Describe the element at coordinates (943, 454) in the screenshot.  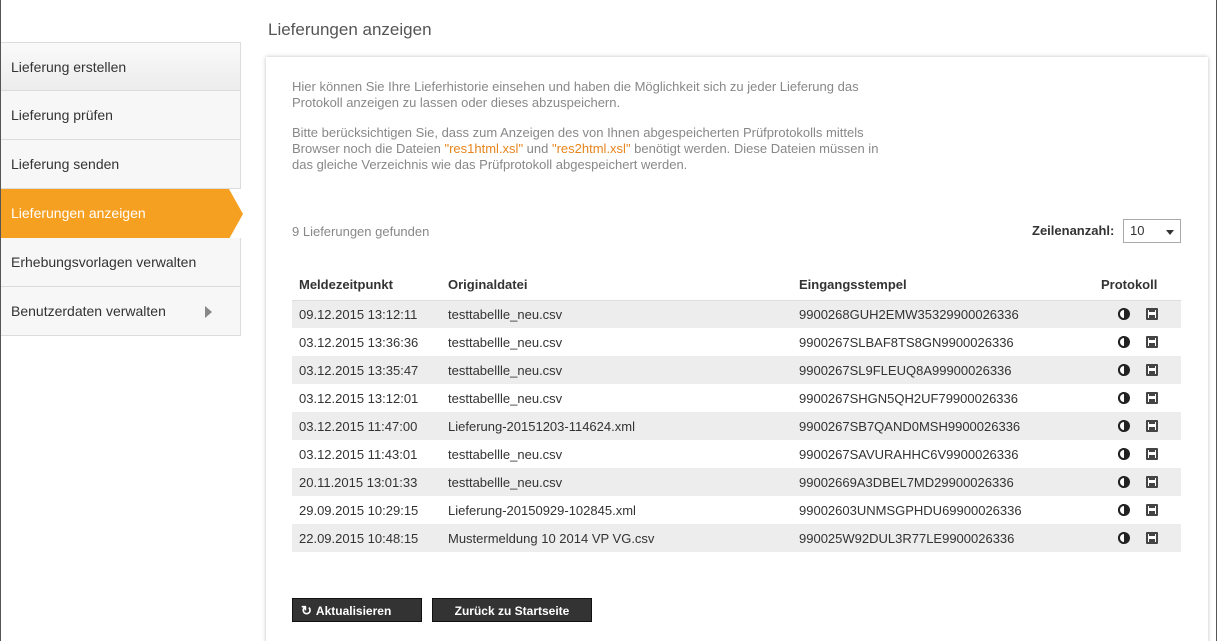
I see `cell-eingangsstempel: 9900267SAVURAHHC6V9900026336` at that location.